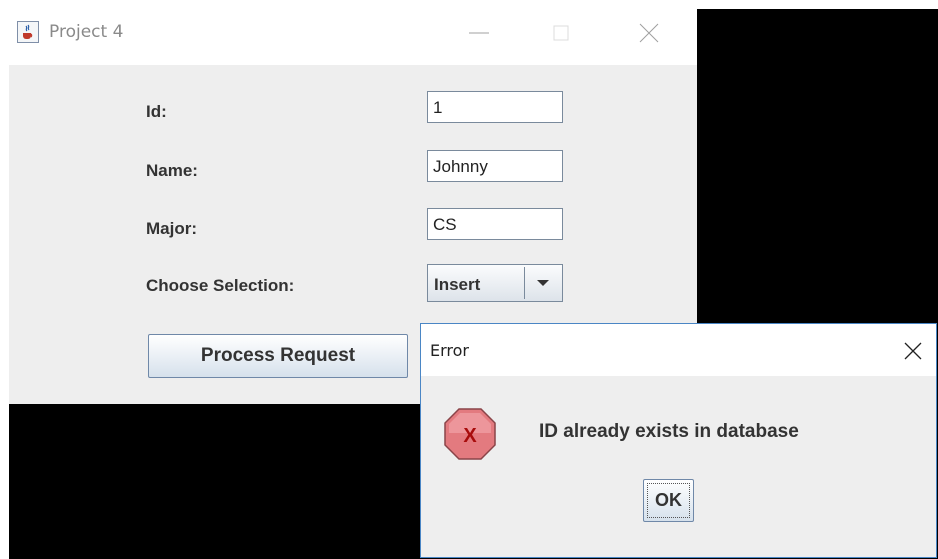 The image size is (938, 559). What do you see at coordinates (669, 431) in the screenshot?
I see `error-message: ID already exists in database` at bounding box center [669, 431].